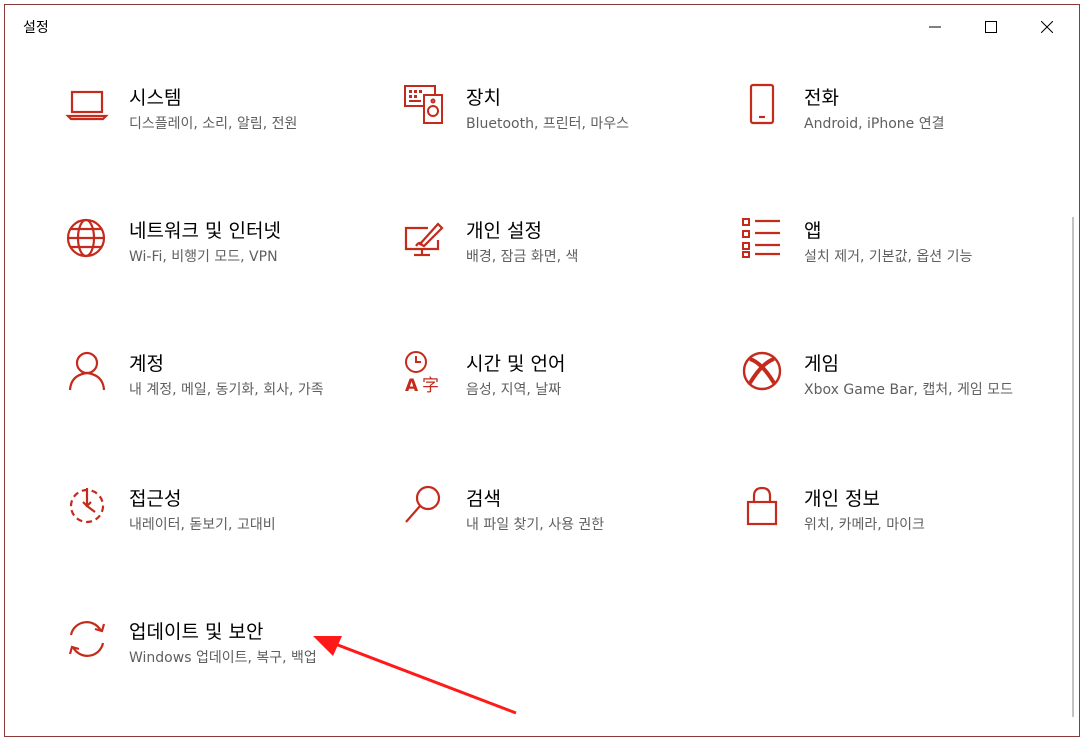 Image resolution: width=1086 pixels, height=741 pixels. I want to click on tile-description: 위치, 카메라, 마이크, so click(864, 525).